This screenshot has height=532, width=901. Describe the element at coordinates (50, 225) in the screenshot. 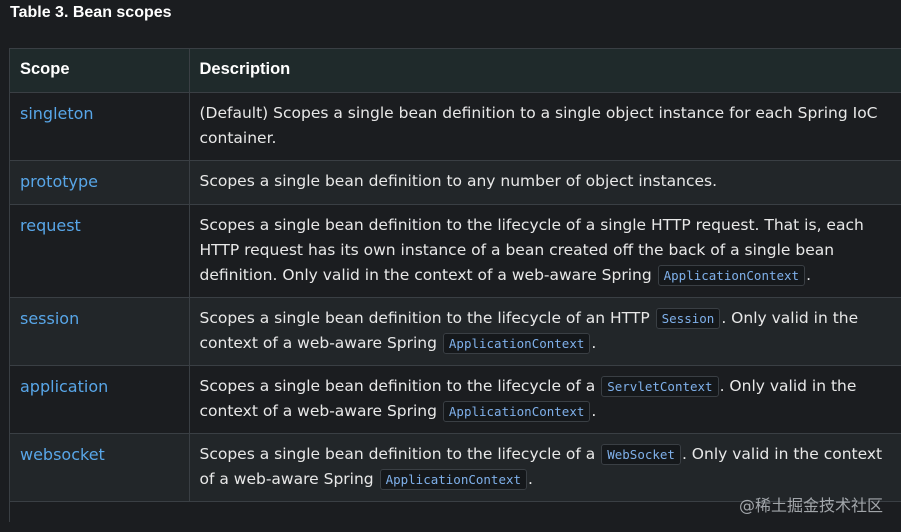

I see `scope-link-request: request` at that location.